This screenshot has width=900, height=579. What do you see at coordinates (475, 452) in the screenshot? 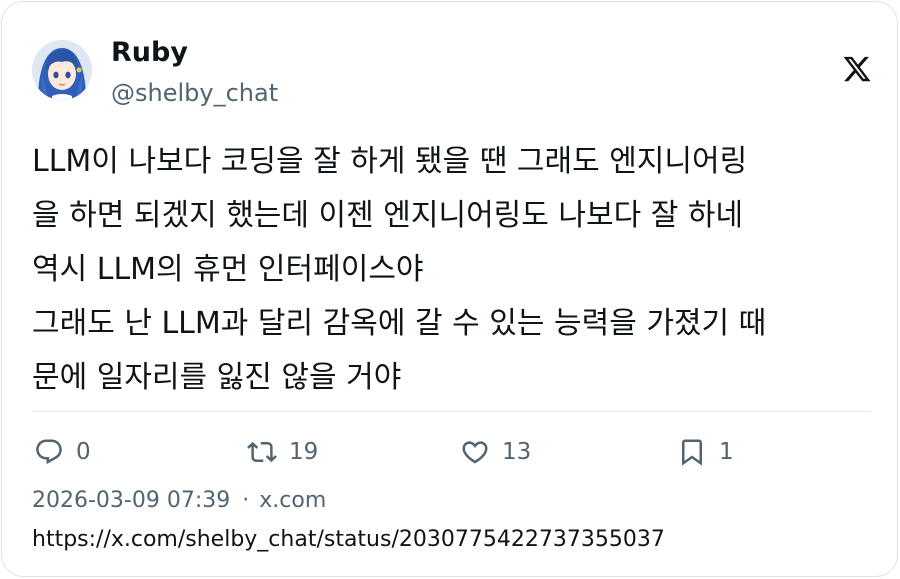
I see `heart-icon` at bounding box center [475, 452].